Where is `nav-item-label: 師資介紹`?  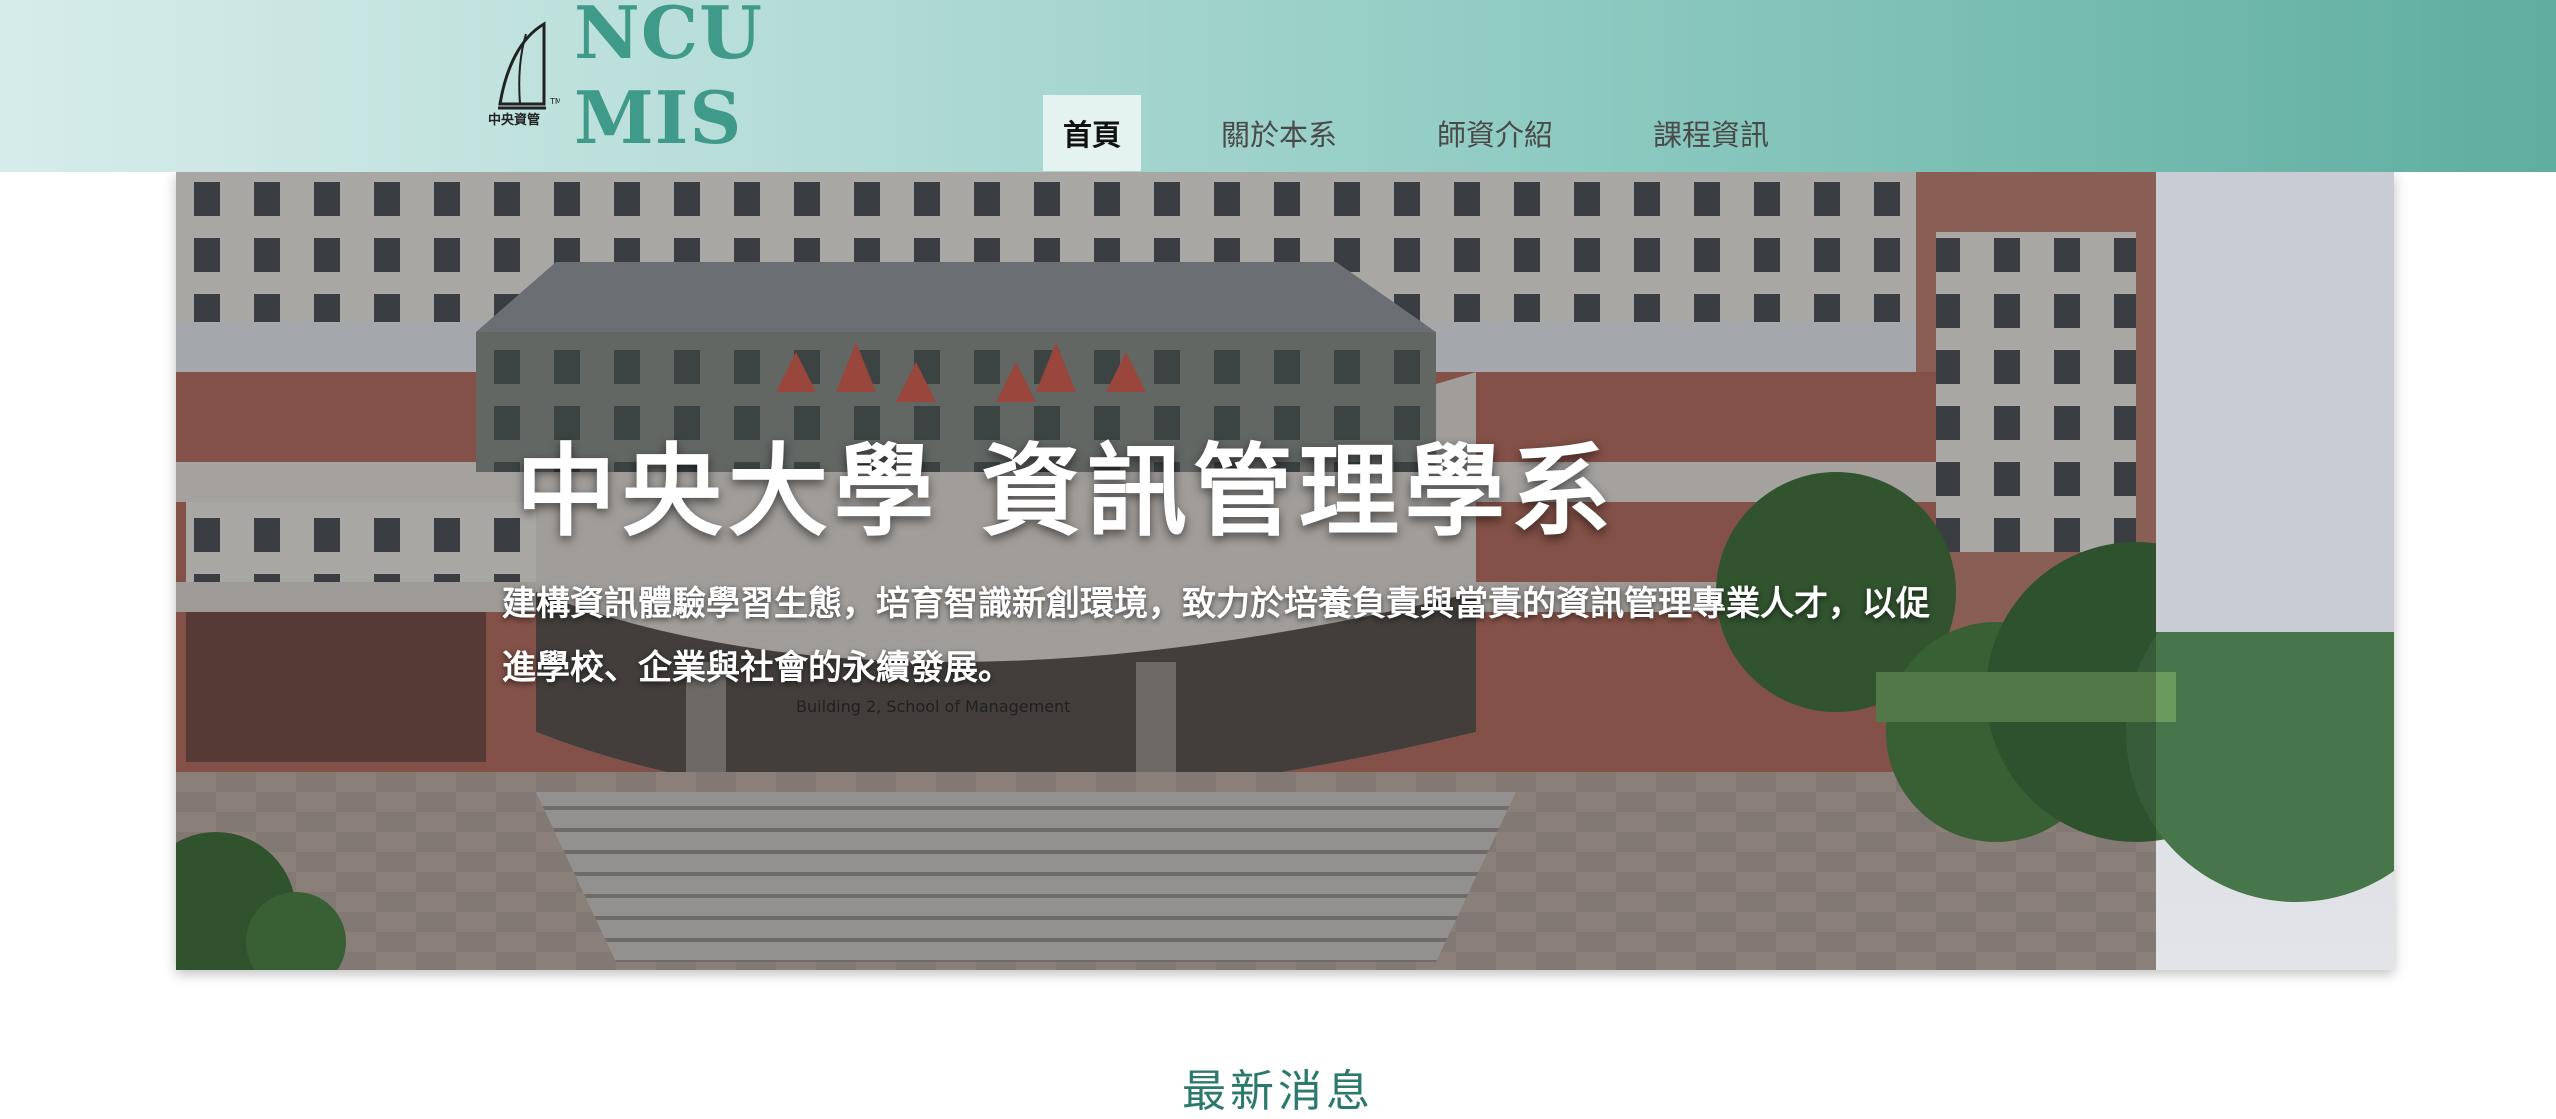 nav-item-label: 師資介紹 is located at coordinates (1495, 135).